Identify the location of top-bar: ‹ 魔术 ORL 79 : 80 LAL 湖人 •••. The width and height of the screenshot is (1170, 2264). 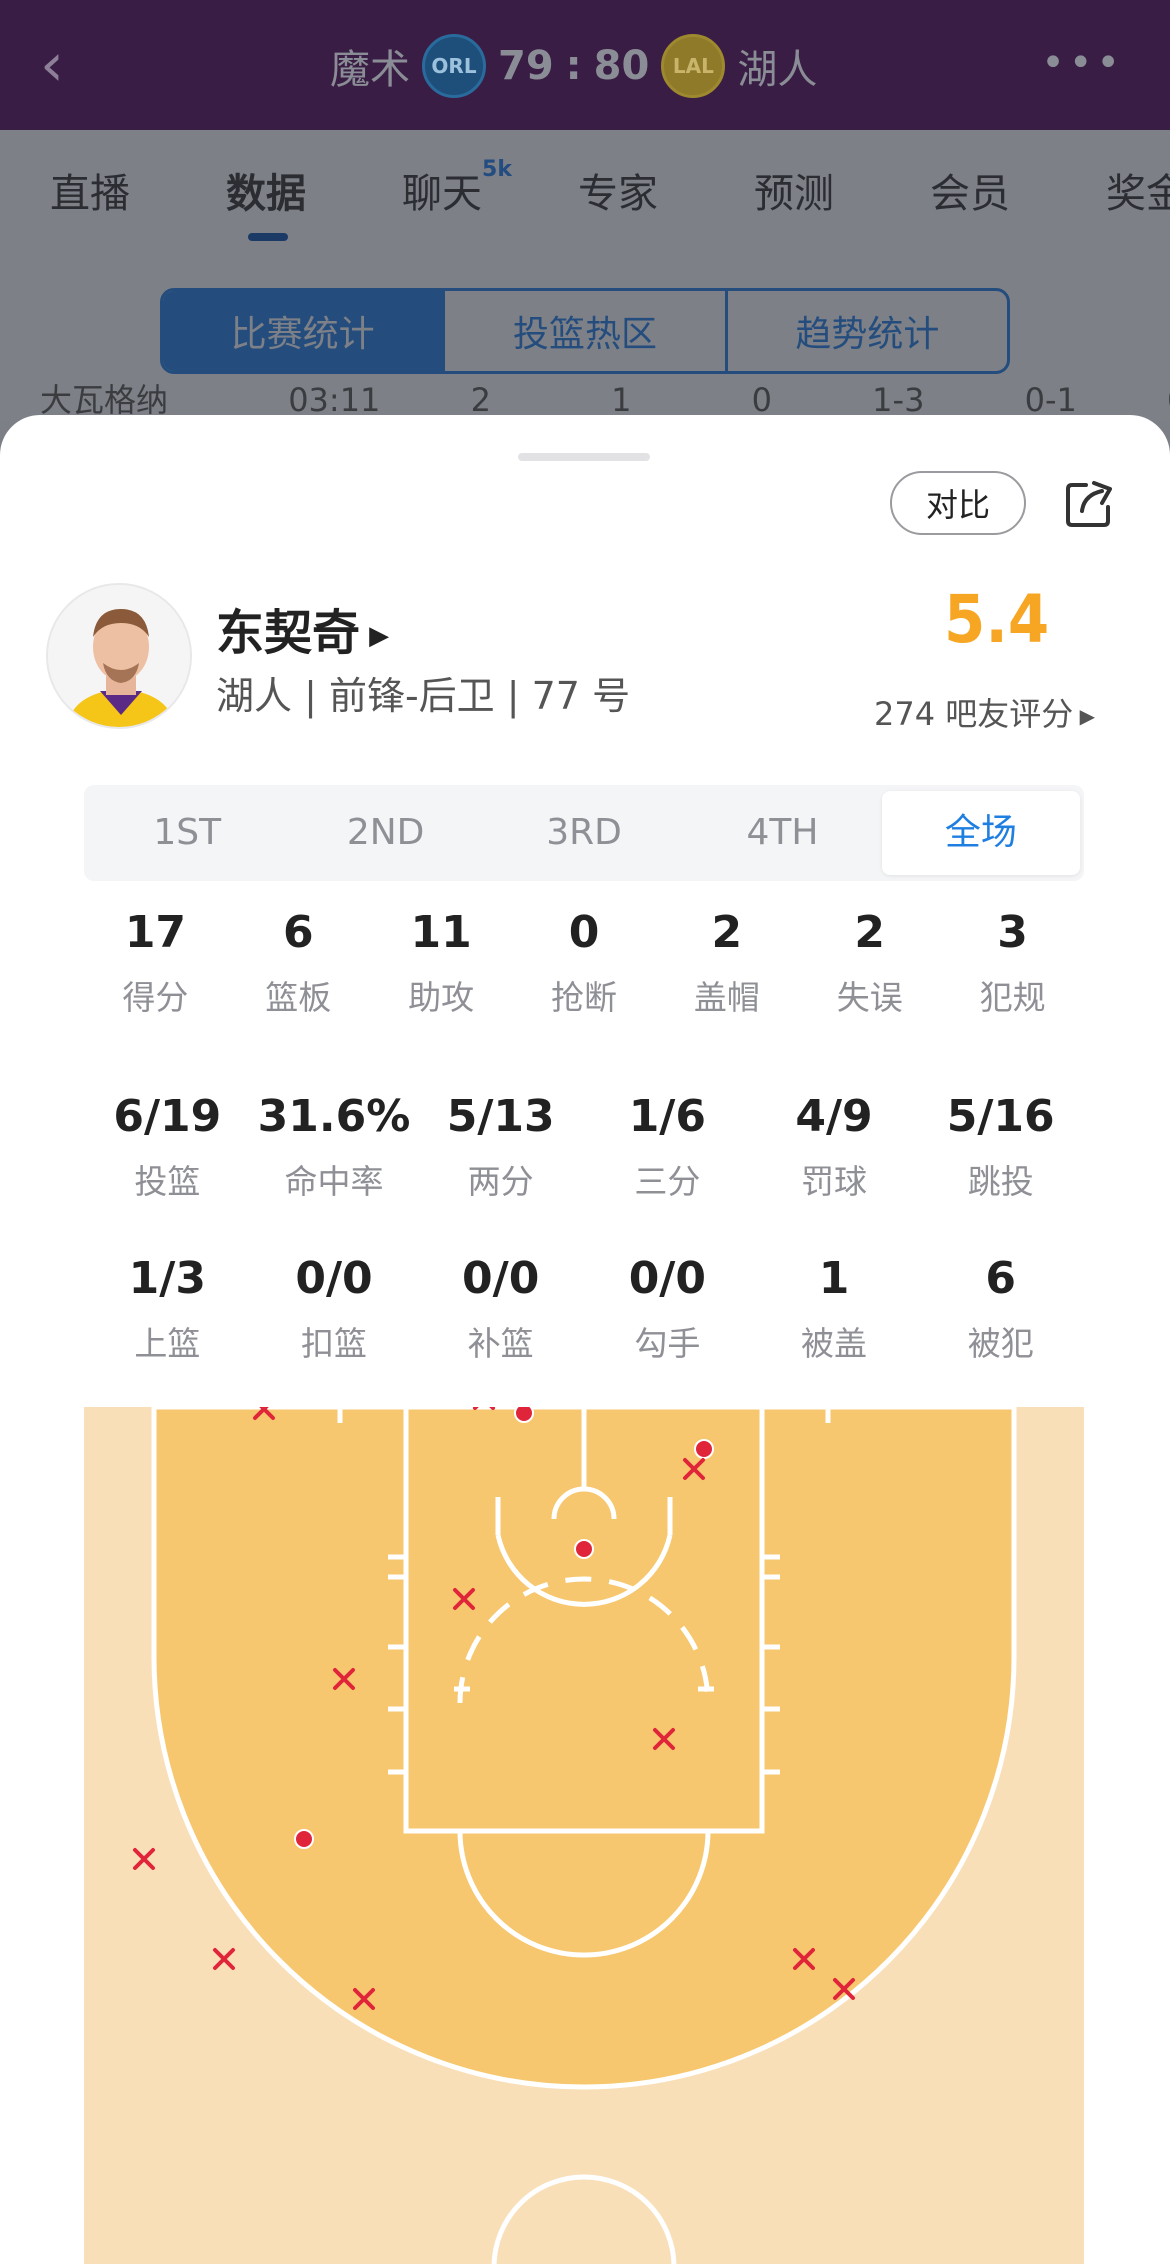
(585, 65).